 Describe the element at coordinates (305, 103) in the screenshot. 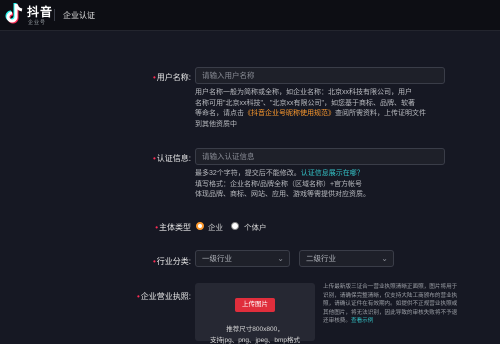

I see `username-hint-line-2: 名称可用"北京xx科技"、"北京xx有限公司"，如您基于商标、品牌、软著` at that location.